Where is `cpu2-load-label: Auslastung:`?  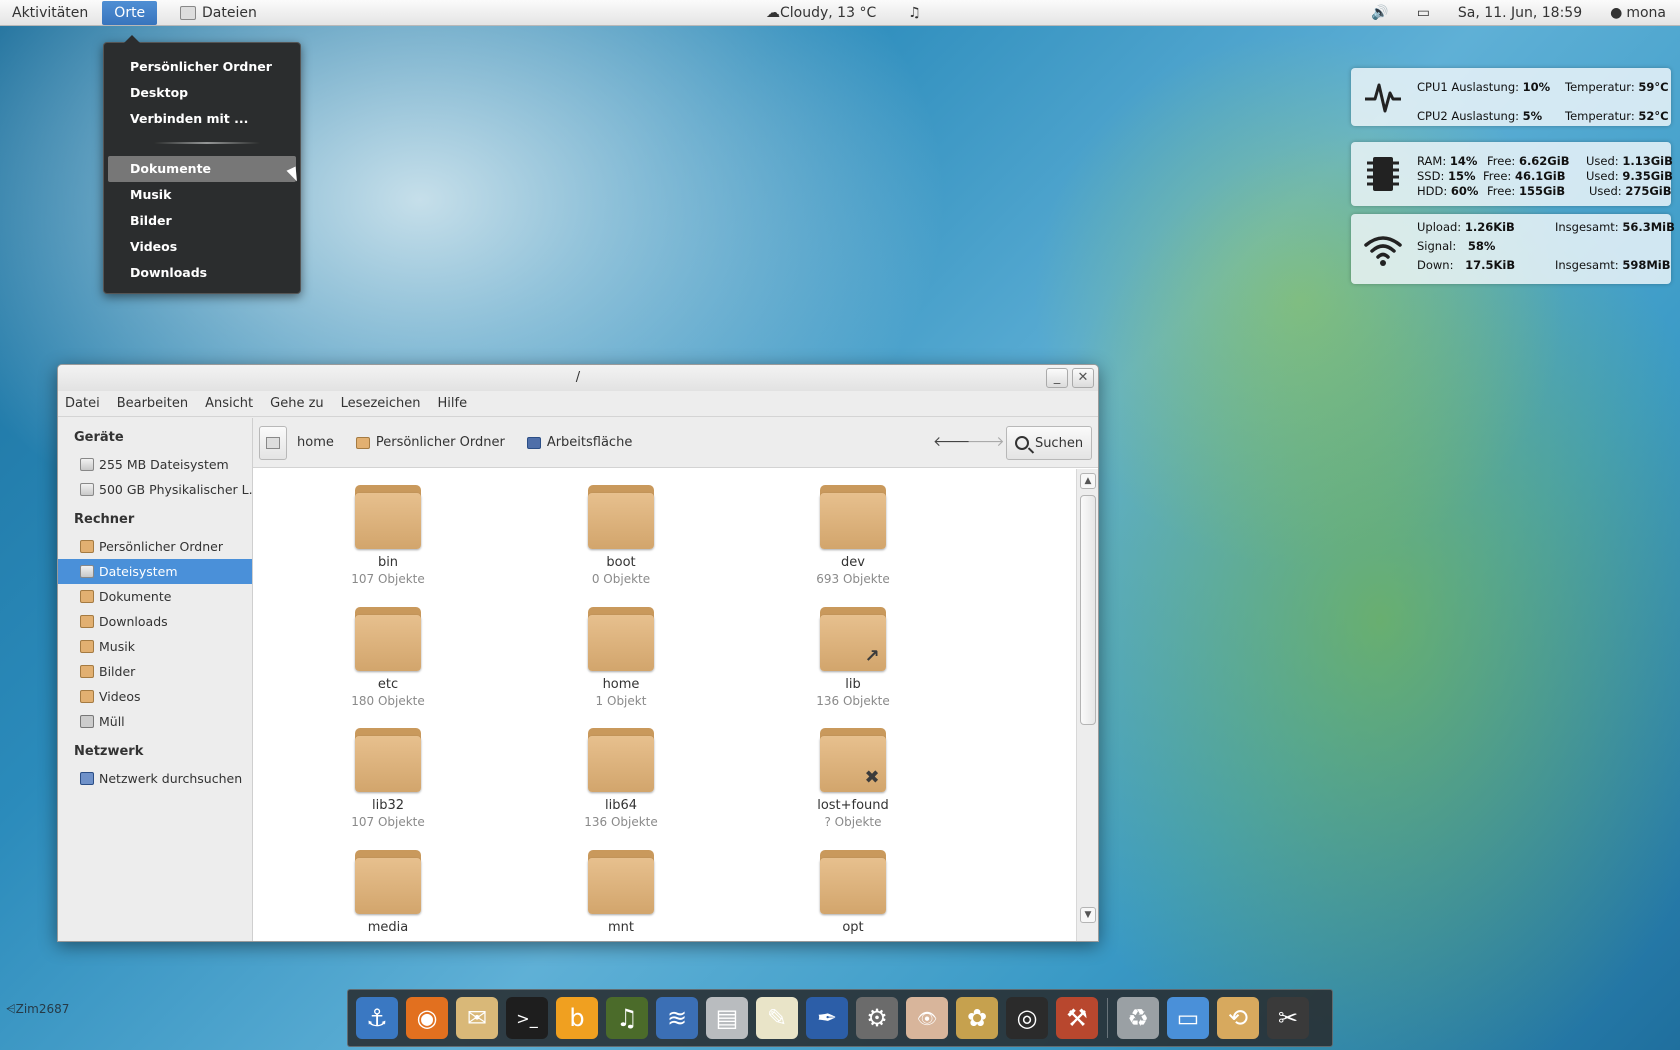 cpu2-load-label: Auslastung: is located at coordinates (1485, 116).